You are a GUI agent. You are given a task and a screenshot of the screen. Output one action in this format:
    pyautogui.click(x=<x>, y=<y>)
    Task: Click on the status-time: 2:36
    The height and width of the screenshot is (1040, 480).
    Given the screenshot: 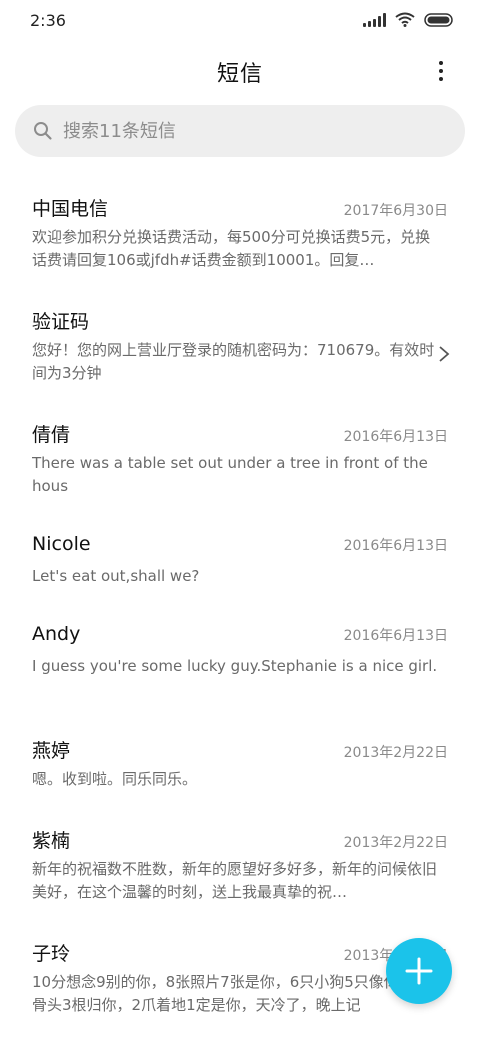 What is the action you would take?
    pyautogui.click(x=48, y=20)
    